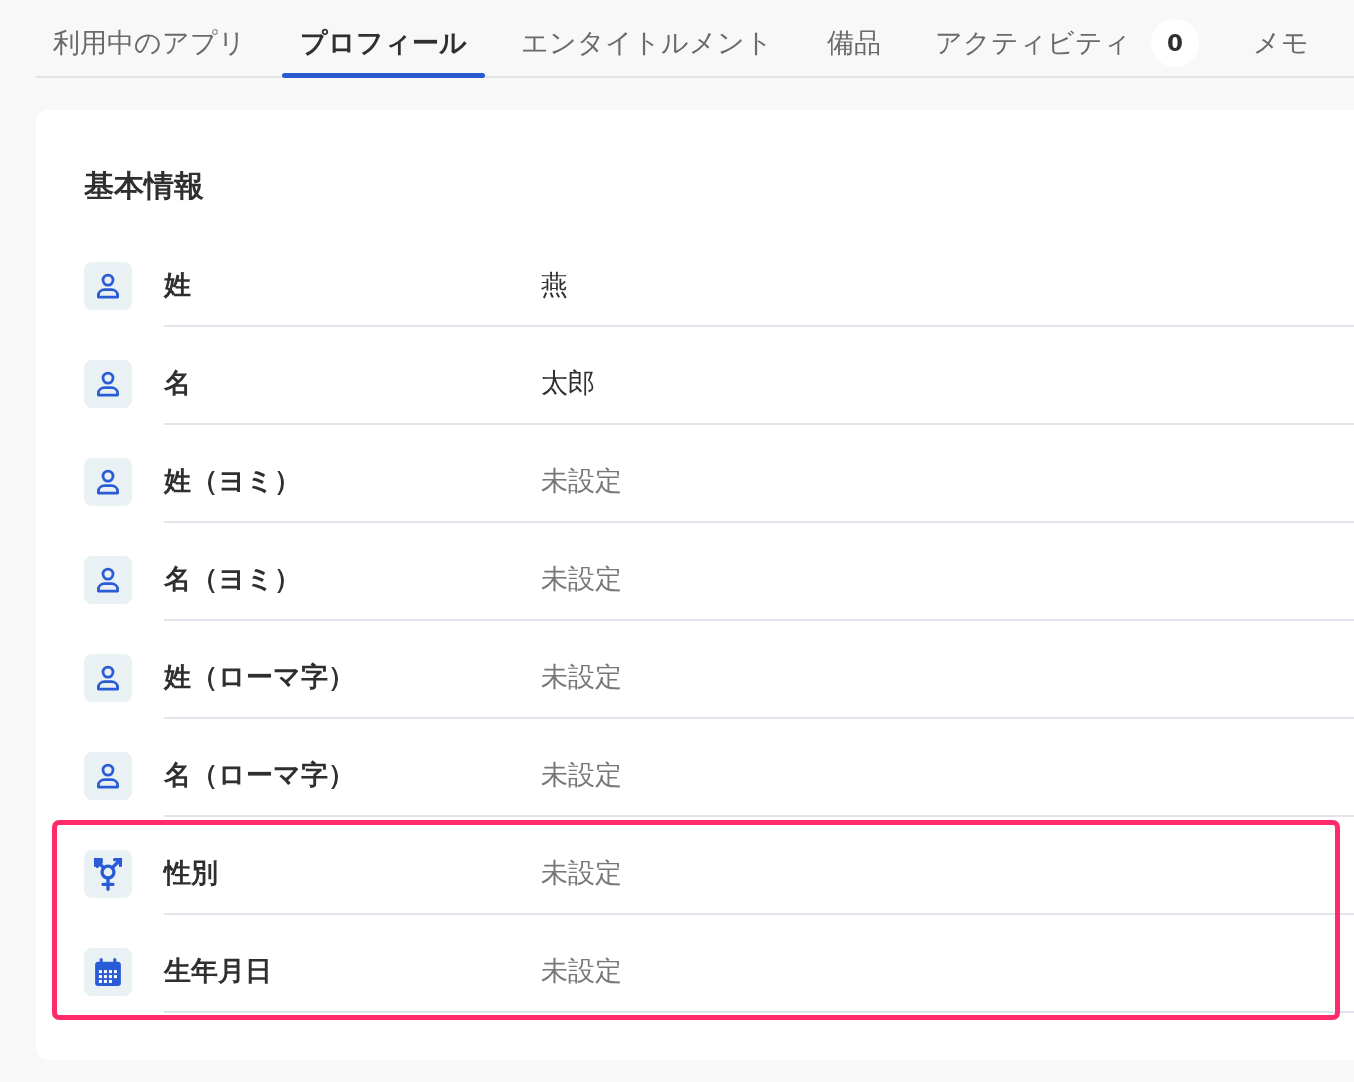  What do you see at coordinates (554, 285) in the screenshot?
I see `field-value: 燕` at bounding box center [554, 285].